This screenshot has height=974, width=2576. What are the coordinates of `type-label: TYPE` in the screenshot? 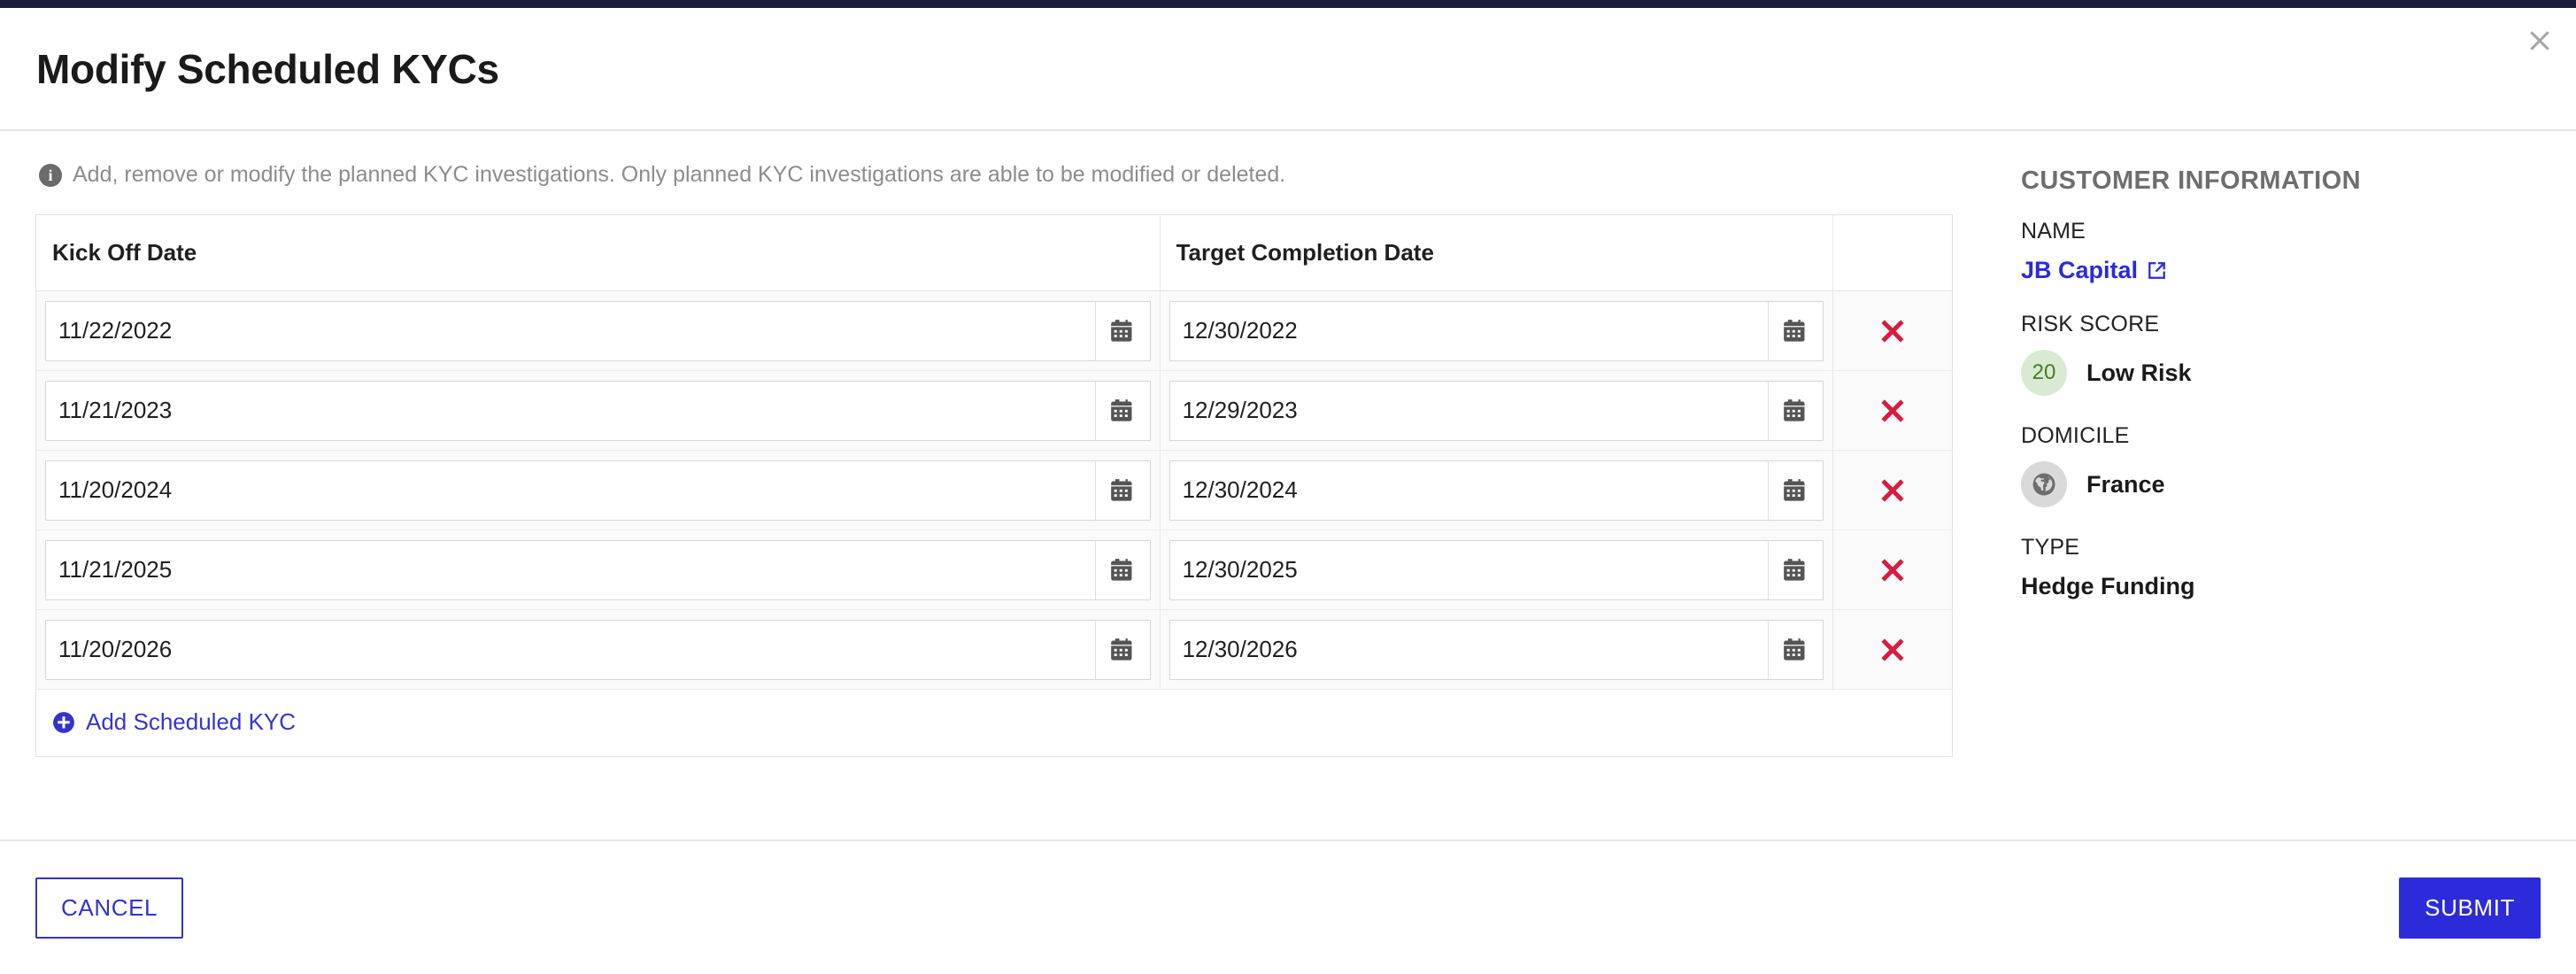 It's located at (2050, 547).